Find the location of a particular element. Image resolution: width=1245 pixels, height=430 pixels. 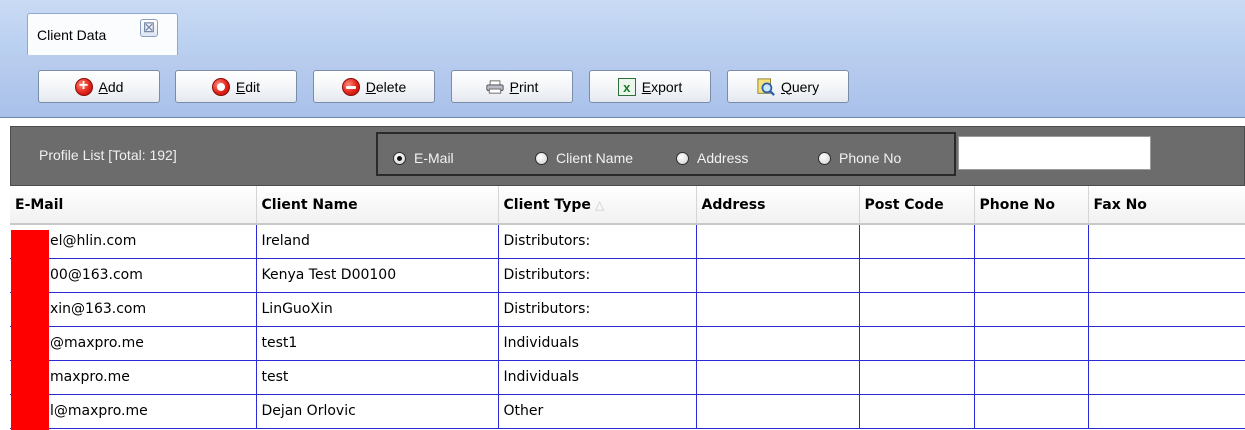

radio-selected-icon is located at coordinates (399, 158).